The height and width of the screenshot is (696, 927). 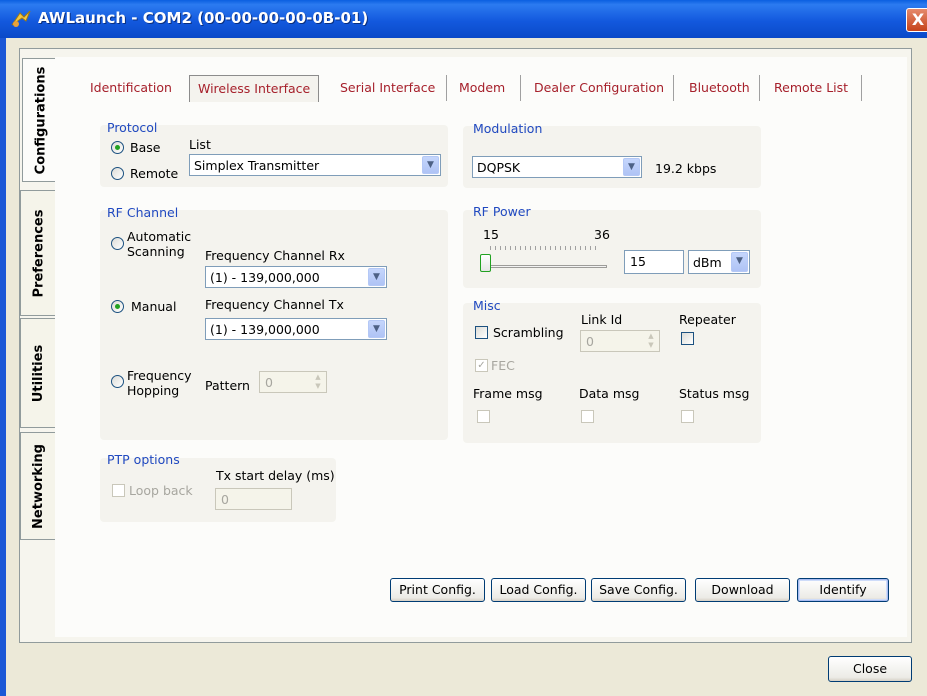 I want to click on print-config-button: Print Config., so click(x=437, y=590).